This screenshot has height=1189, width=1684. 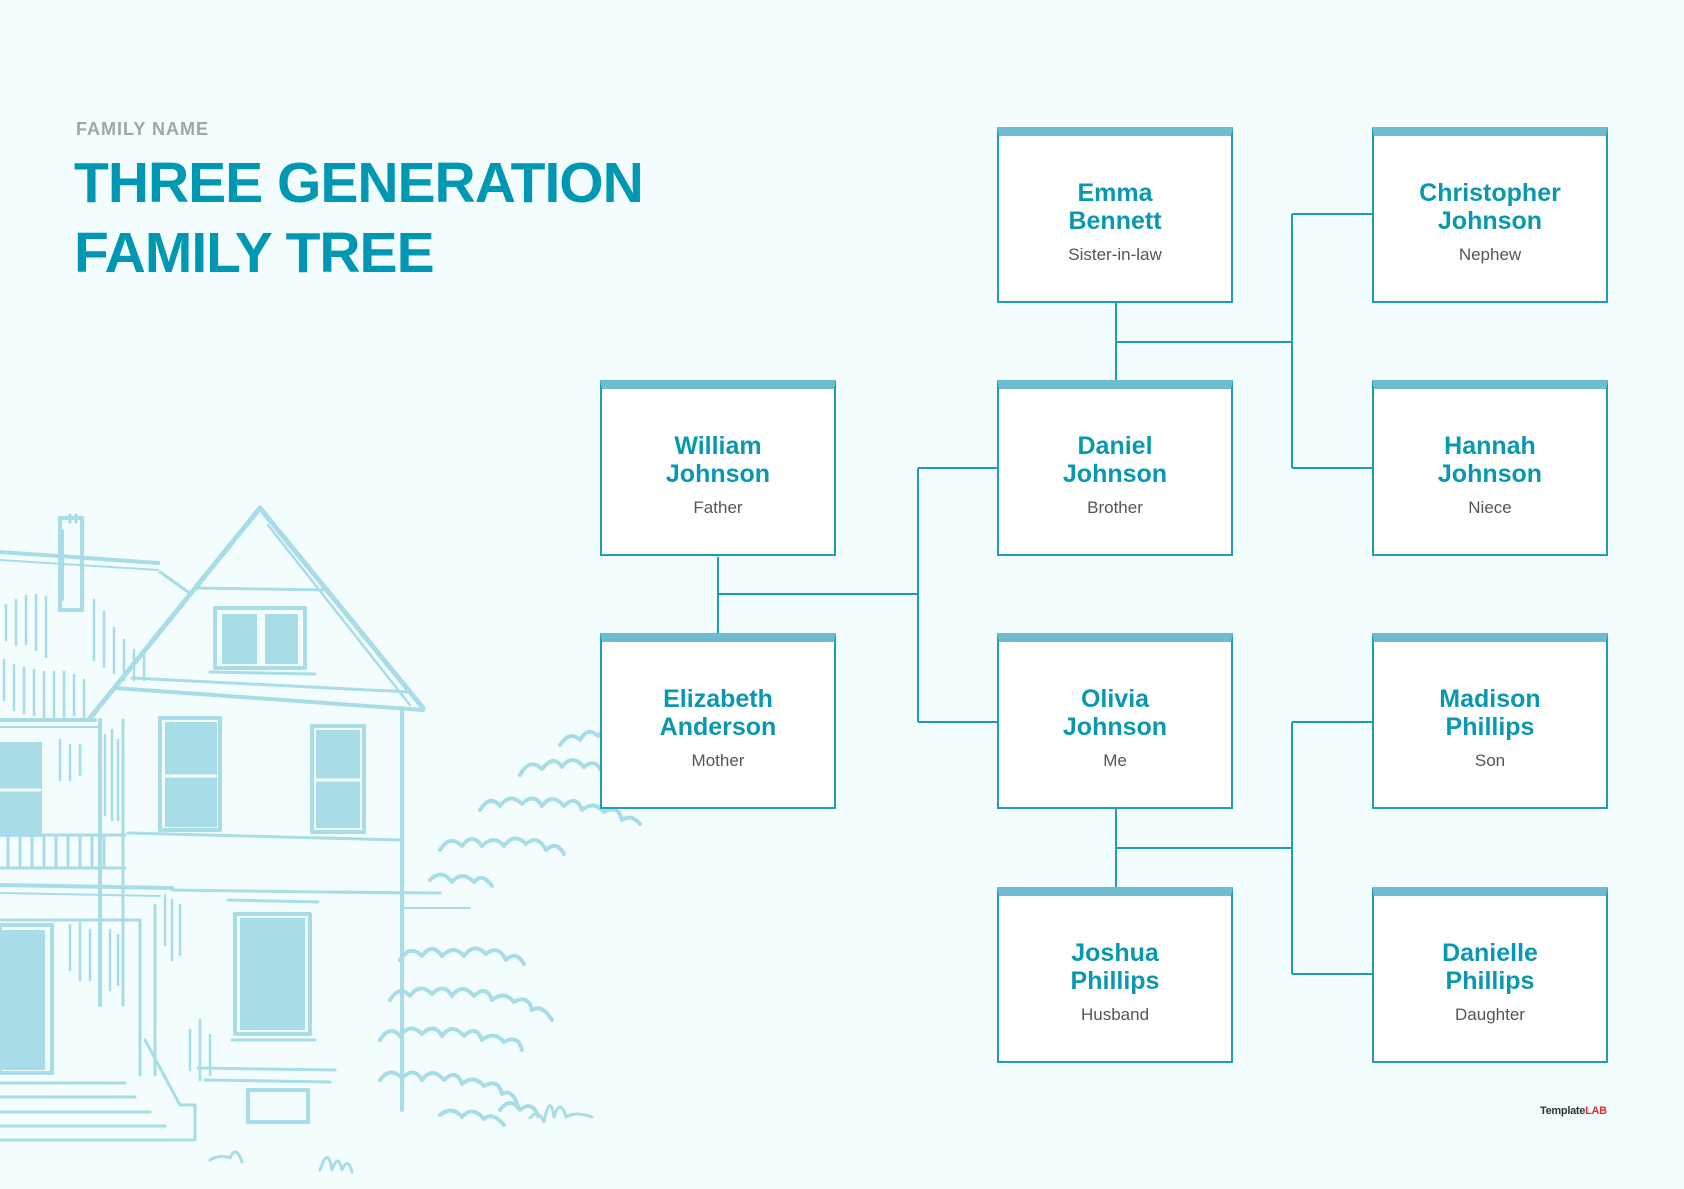 I want to click on member-role: Mother, so click(x=718, y=760).